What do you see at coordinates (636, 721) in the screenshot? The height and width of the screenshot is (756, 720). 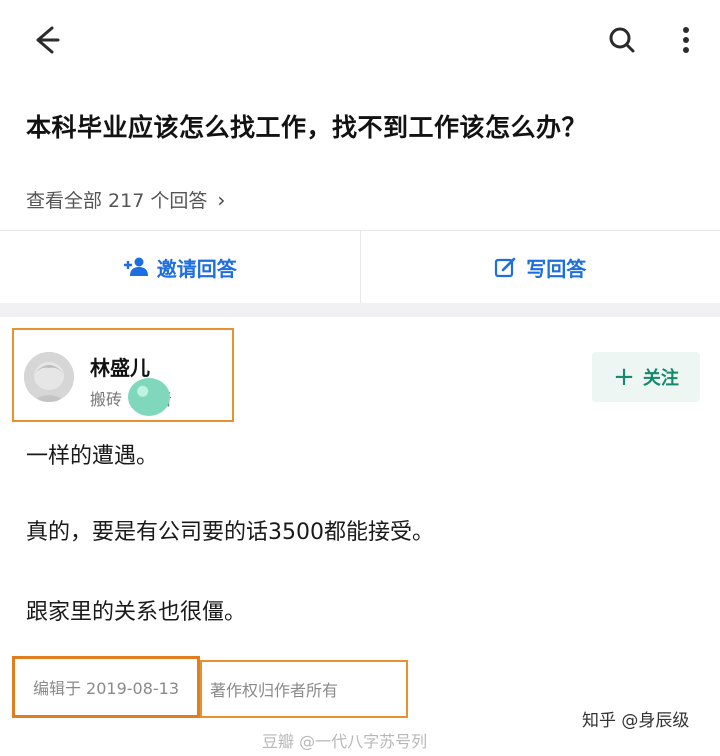 I see `watermark-right: 知乎 @身辰级` at bounding box center [636, 721].